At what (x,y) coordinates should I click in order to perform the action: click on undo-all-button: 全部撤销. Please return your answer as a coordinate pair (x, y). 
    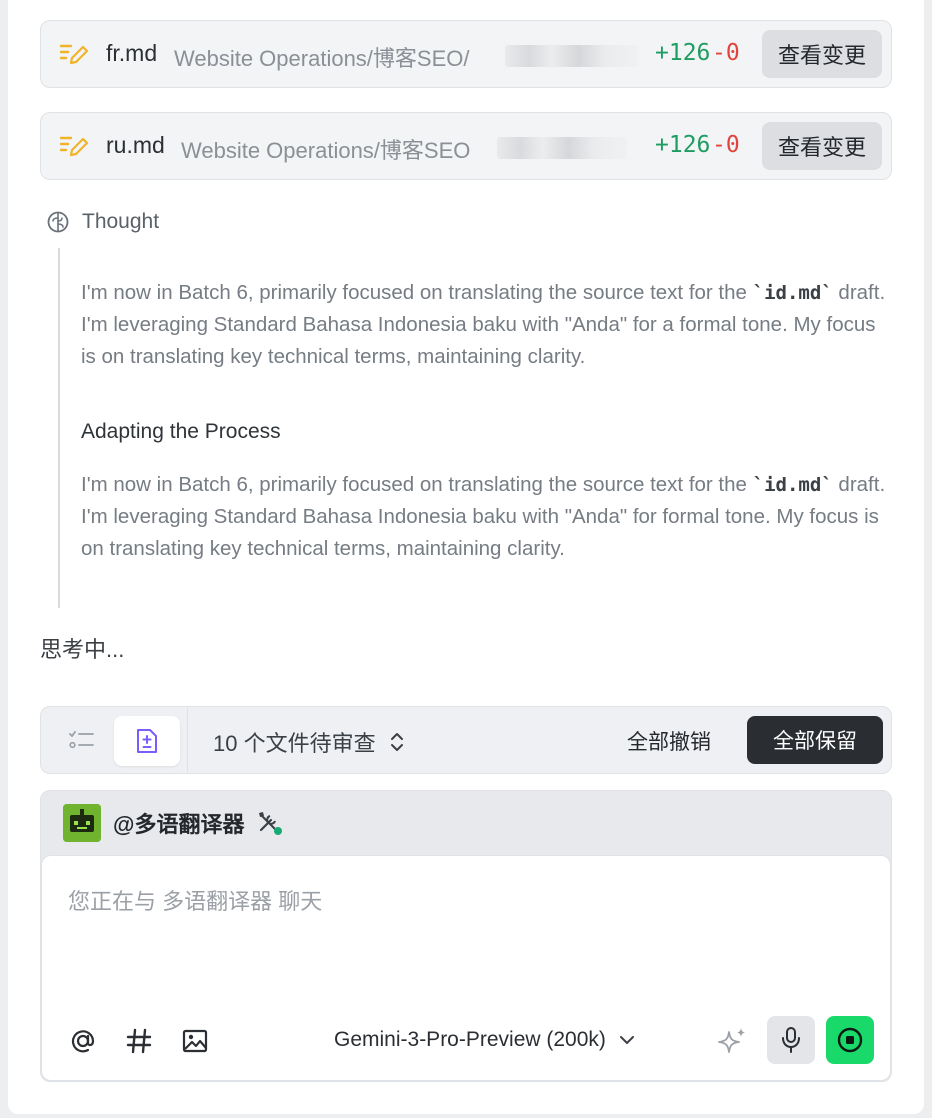
    Looking at the image, I should click on (669, 741).